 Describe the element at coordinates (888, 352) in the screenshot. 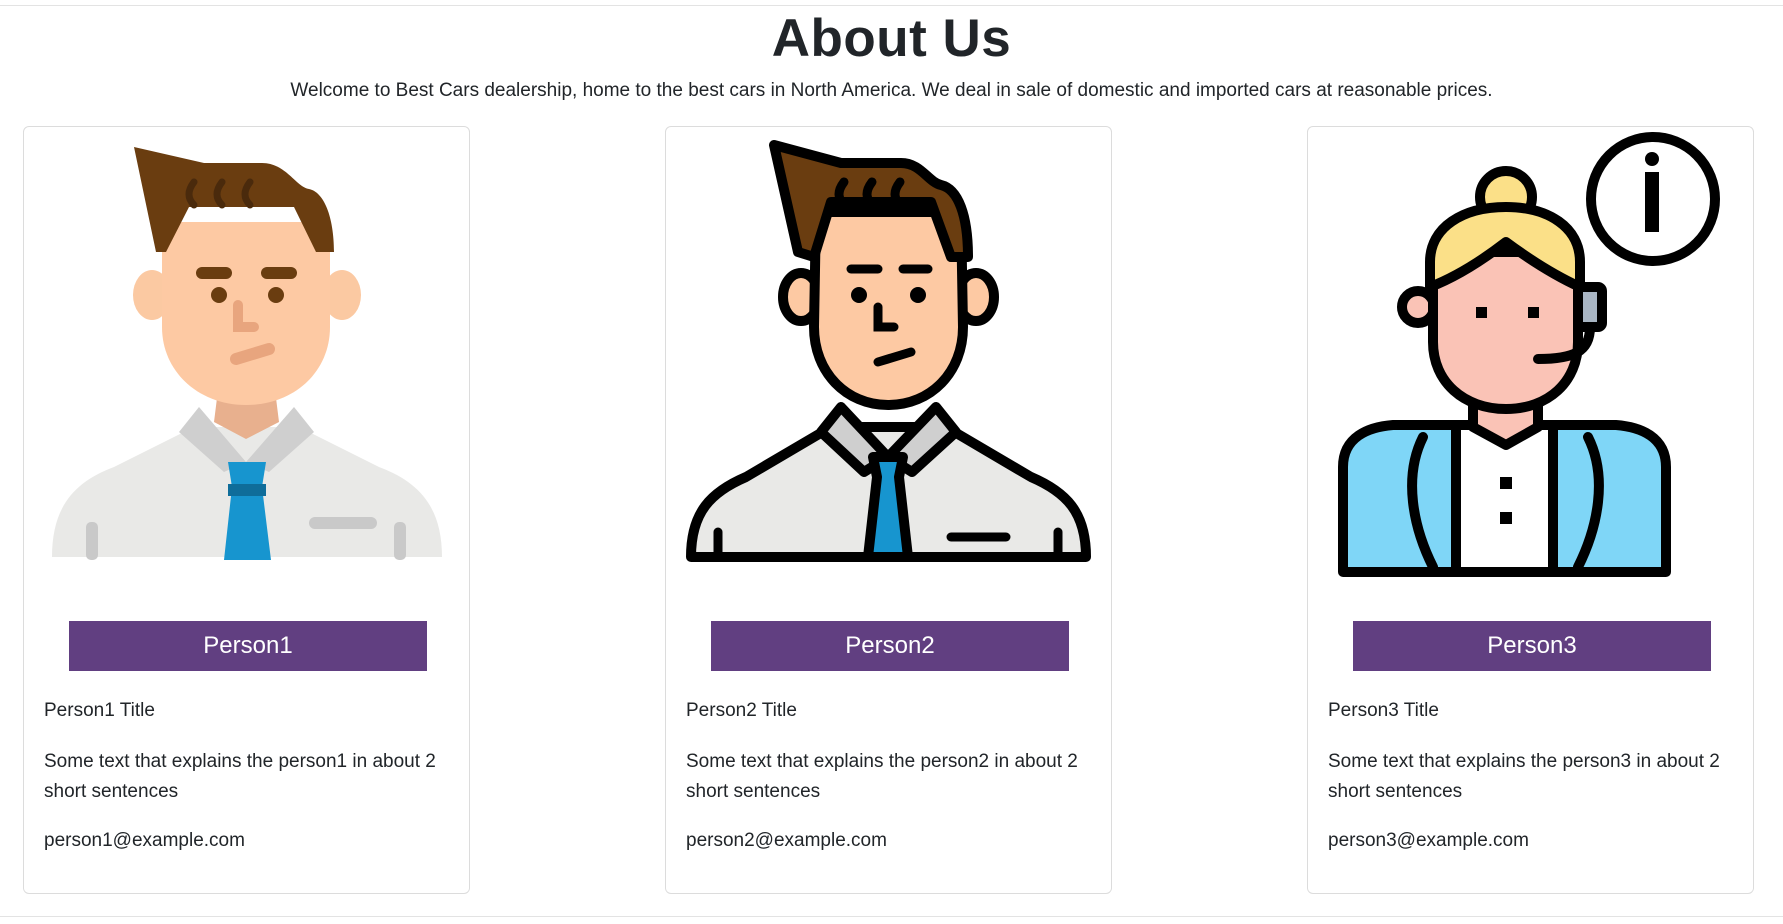

I see `businessman-outline-icon` at that location.